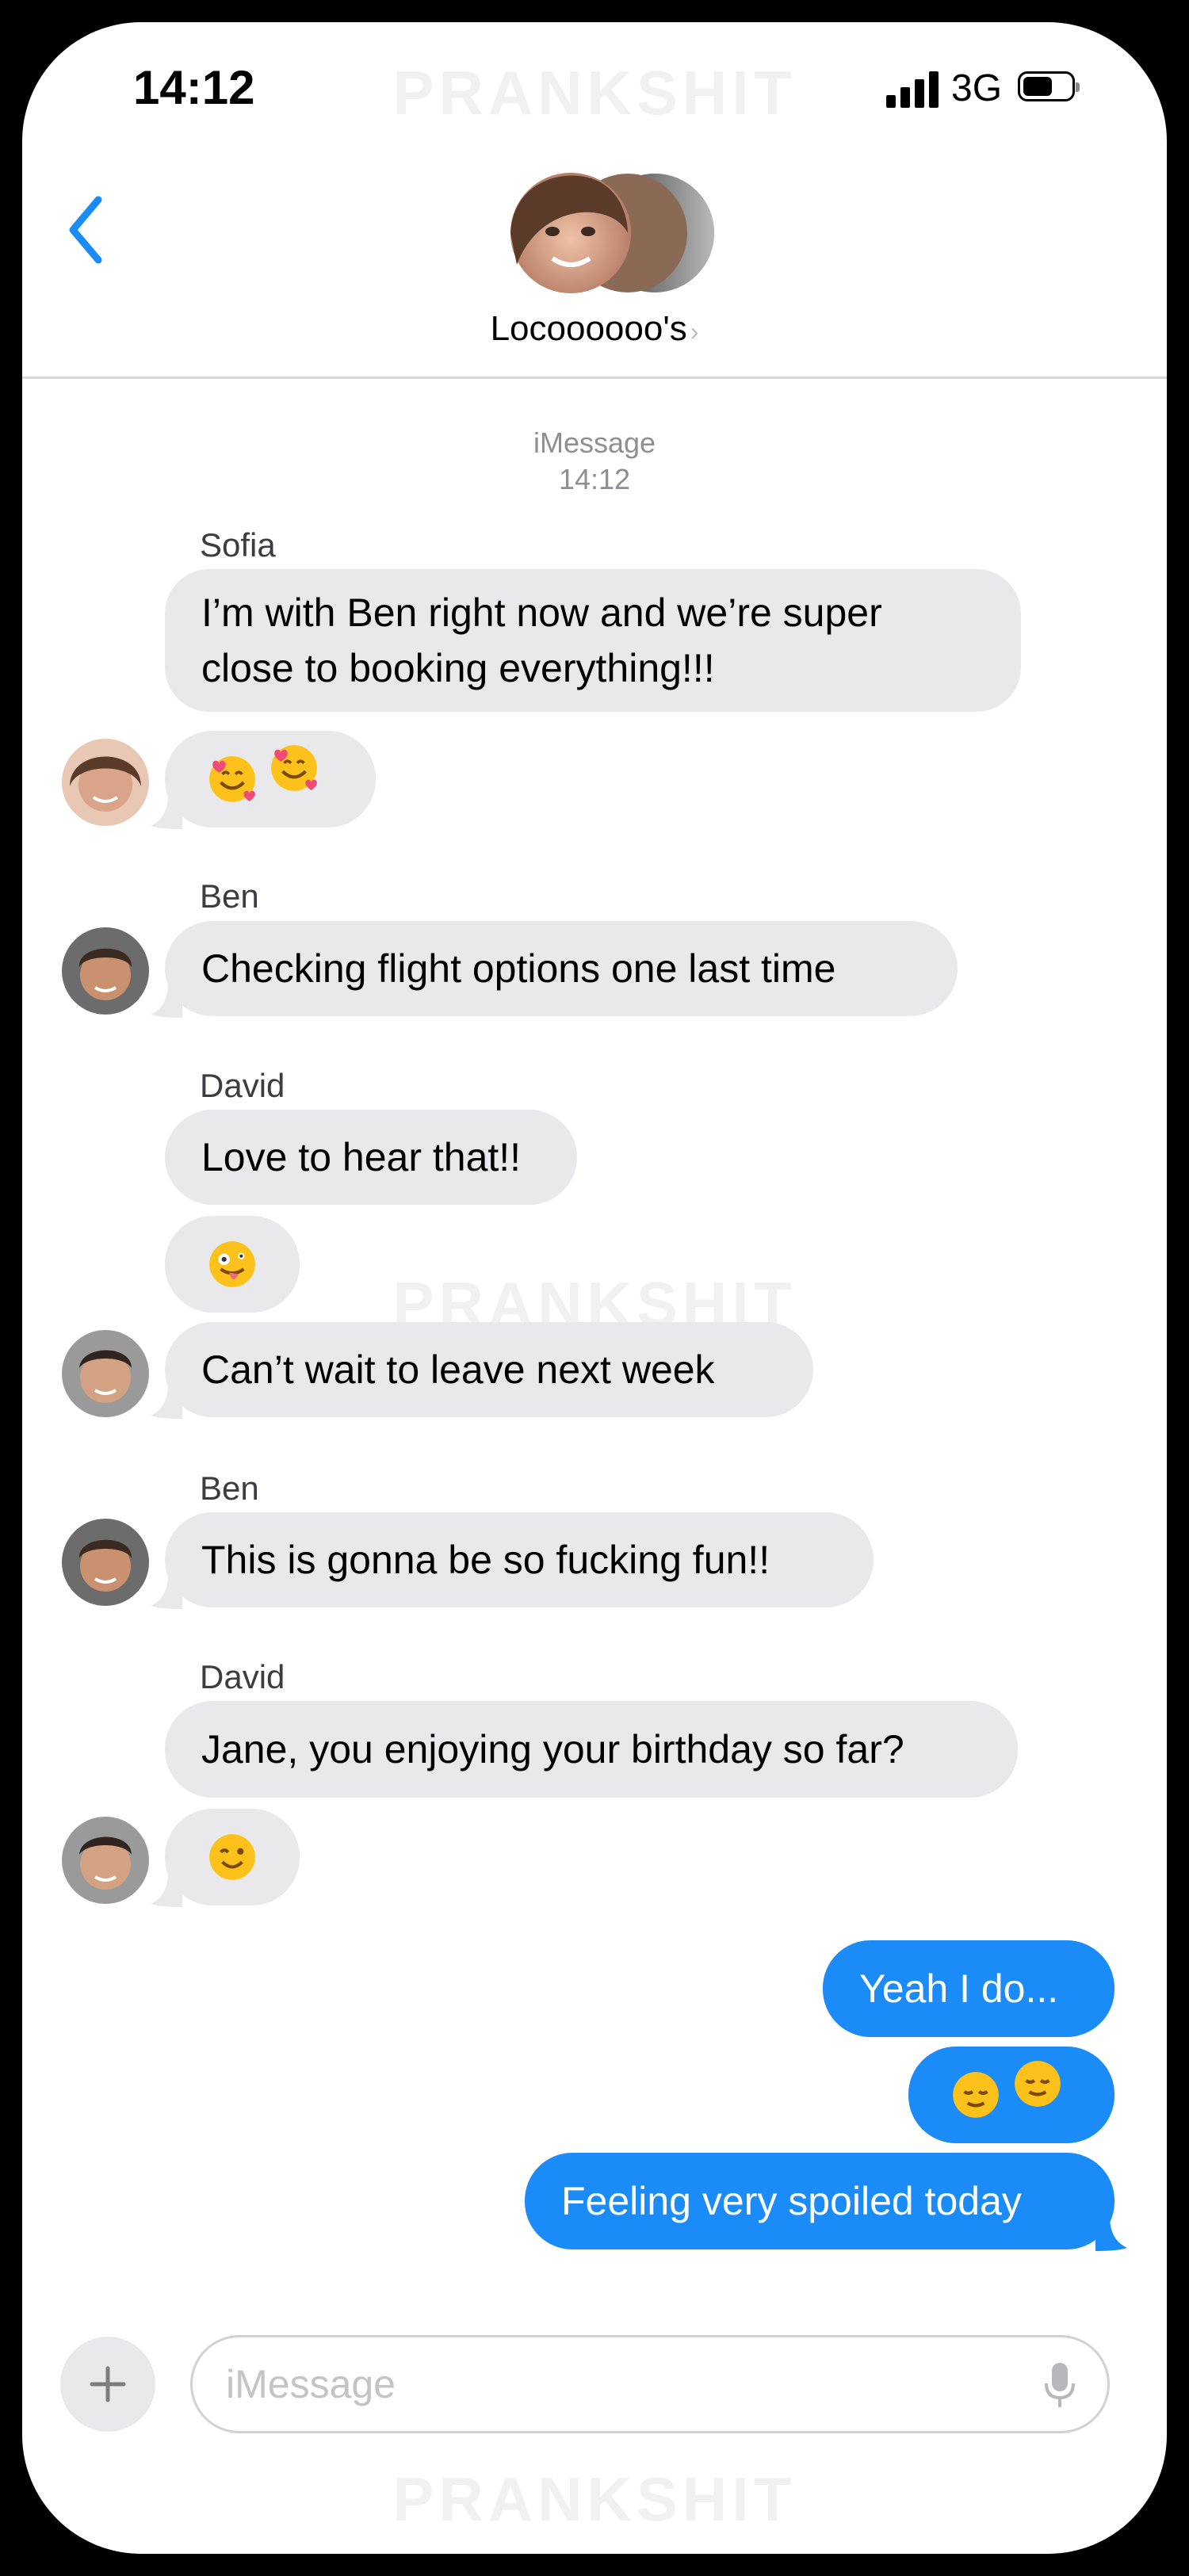 The width and height of the screenshot is (1189, 2576). Describe the element at coordinates (594, 2499) in the screenshot. I see `watermark: PRANKSHIT` at that location.